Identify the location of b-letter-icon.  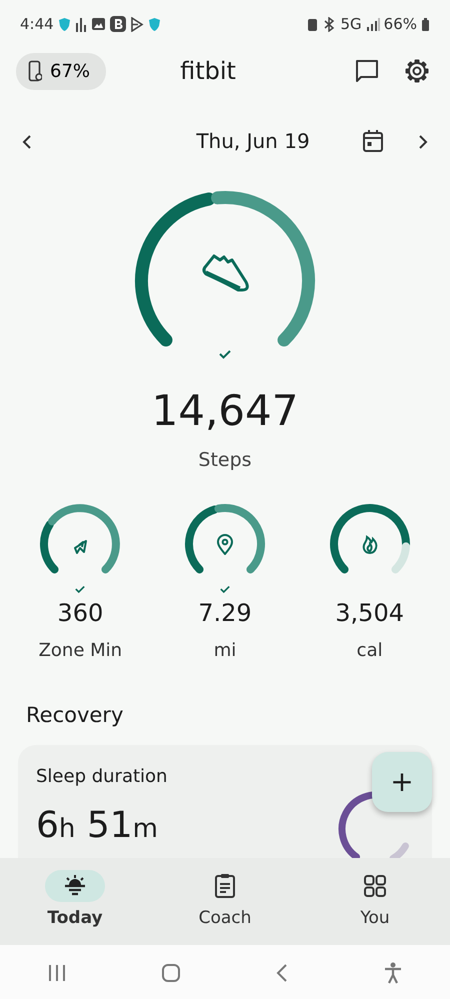
(118, 24).